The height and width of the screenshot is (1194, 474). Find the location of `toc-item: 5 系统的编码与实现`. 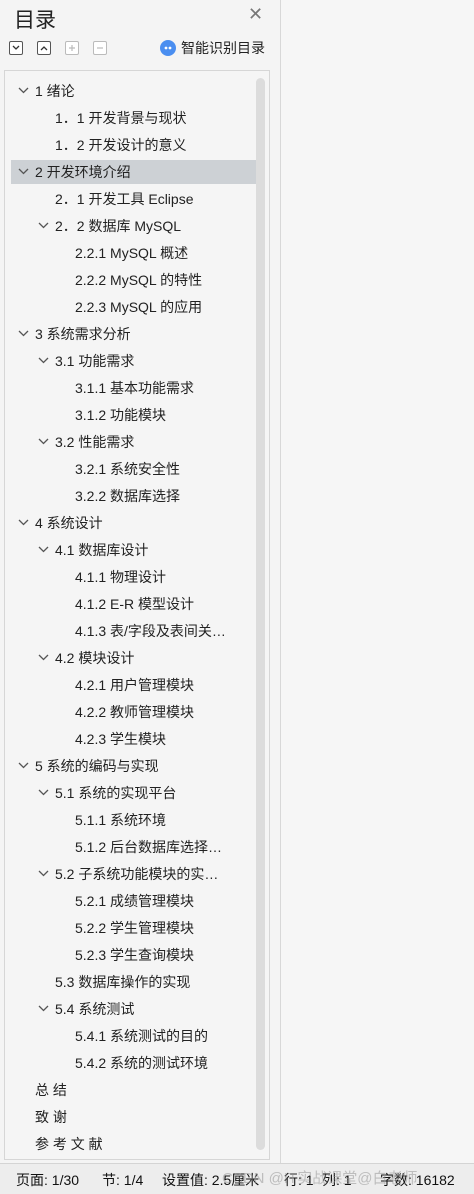

toc-item: 5 系统的编码与实现 is located at coordinates (134, 766).